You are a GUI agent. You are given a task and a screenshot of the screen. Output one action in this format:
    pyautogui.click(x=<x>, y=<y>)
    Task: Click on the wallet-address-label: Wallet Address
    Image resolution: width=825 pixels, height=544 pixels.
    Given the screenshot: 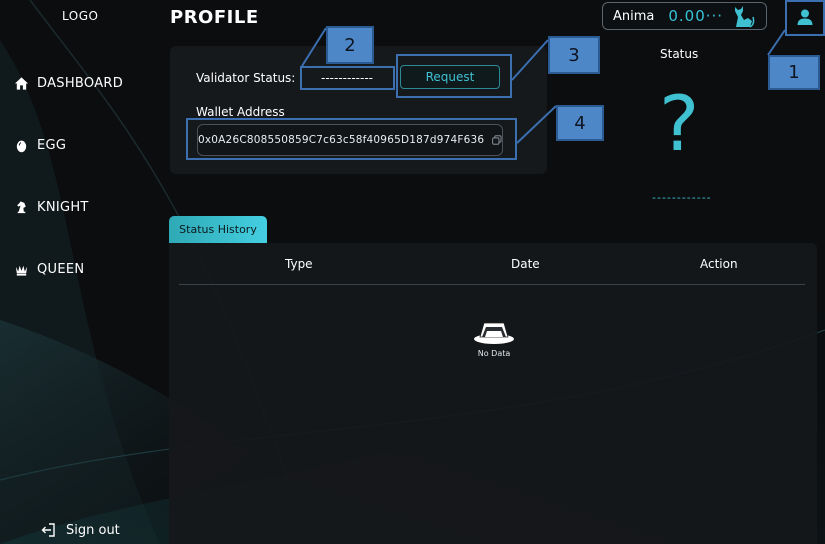 What is the action you would take?
    pyautogui.click(x=240, y=112)
    